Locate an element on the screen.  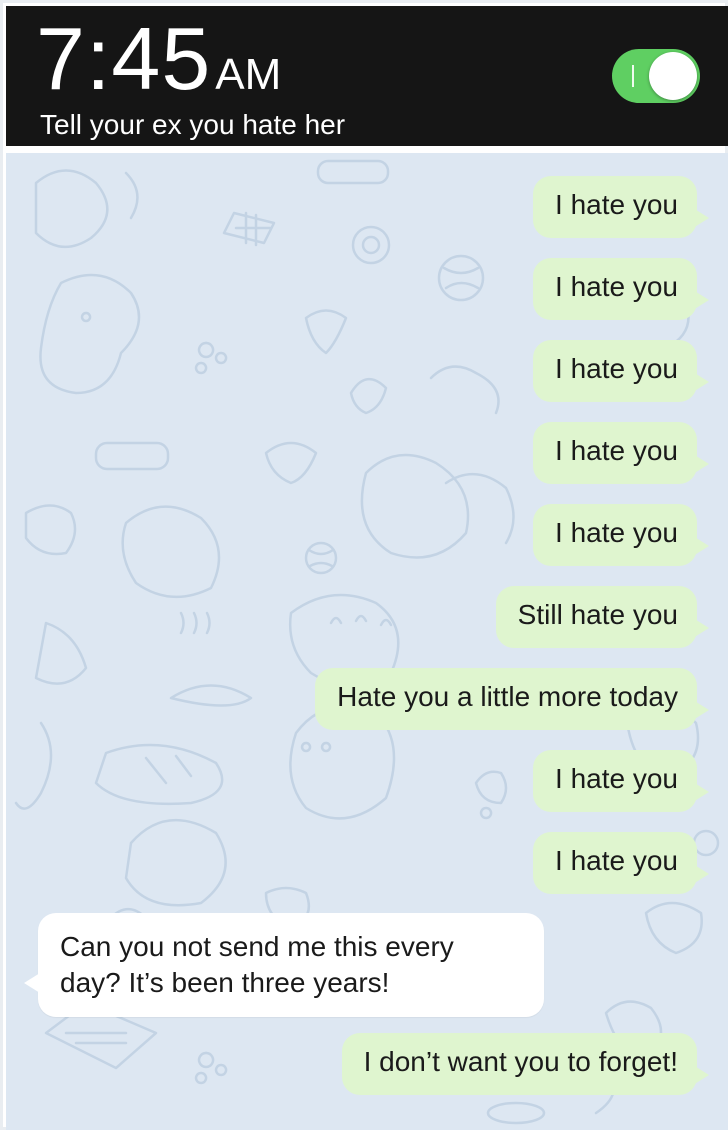
alarm-toggle-switch is located at coordinates (656, 76).